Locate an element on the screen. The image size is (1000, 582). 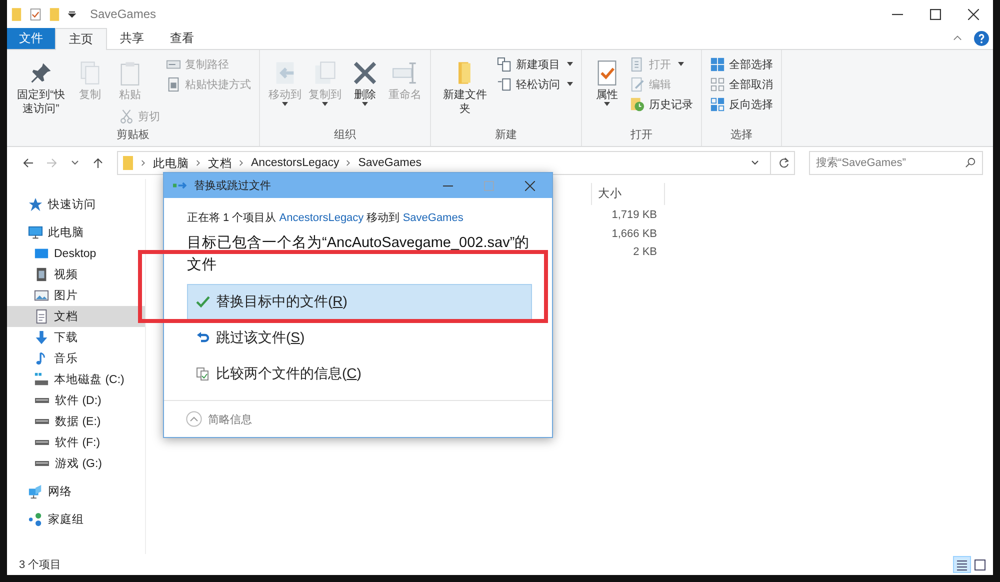
file-size-cell-text: 2 KB is located at coordinates (645, 253).